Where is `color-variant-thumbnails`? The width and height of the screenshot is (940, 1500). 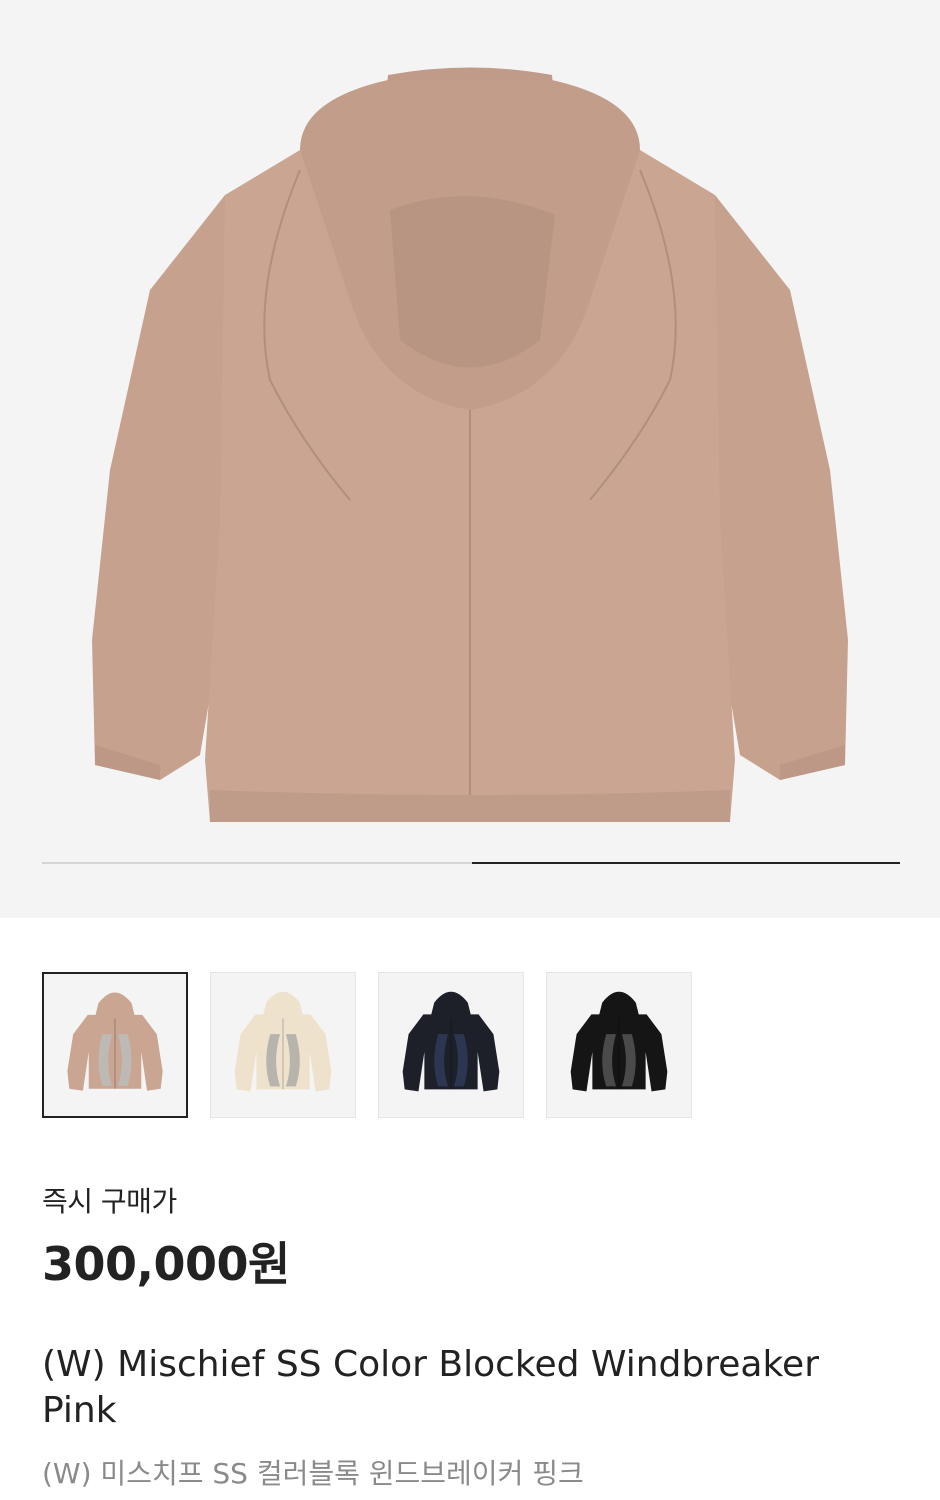
color-variant-thumbnails is located at coordinates (367, 1045).